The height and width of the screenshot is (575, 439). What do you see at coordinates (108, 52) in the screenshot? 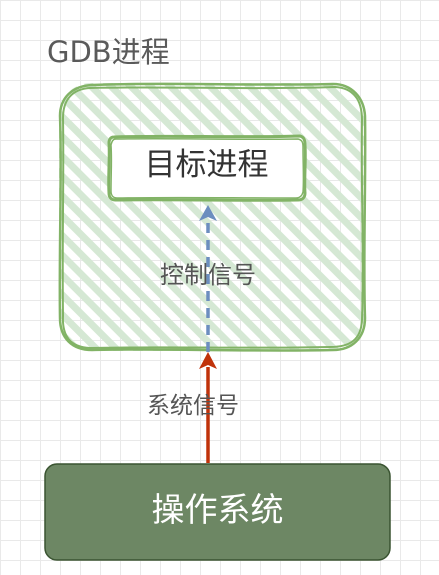
I see `gdb-process-title: GDB进程` at bounding box center [108, 52].